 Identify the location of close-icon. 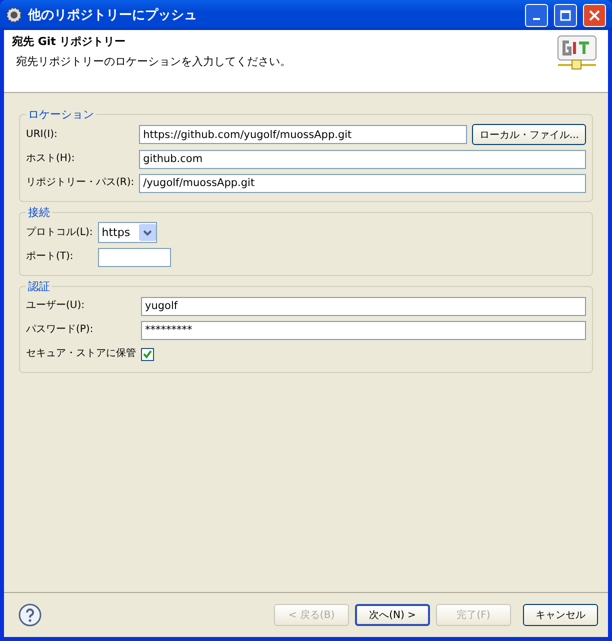
(594, 15).